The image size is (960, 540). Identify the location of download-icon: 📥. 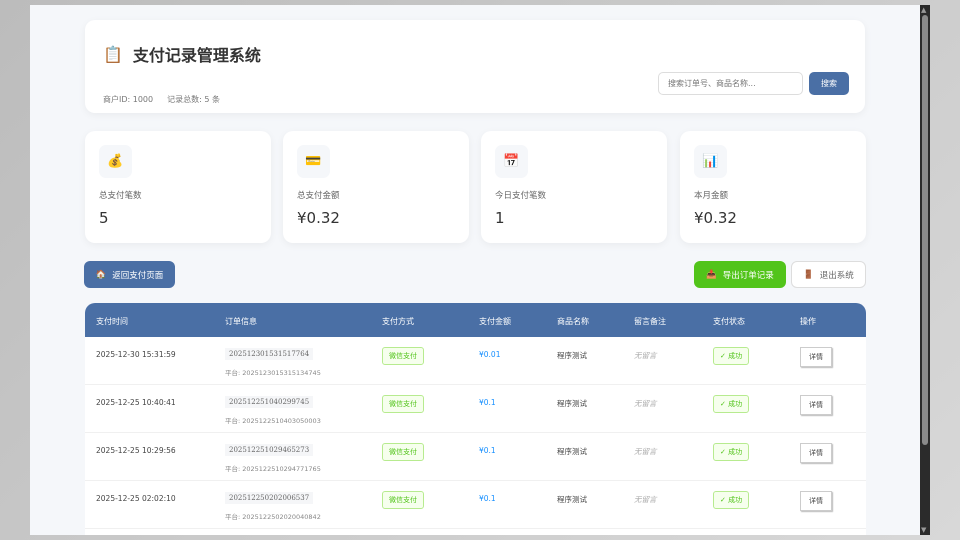
(711, 274).